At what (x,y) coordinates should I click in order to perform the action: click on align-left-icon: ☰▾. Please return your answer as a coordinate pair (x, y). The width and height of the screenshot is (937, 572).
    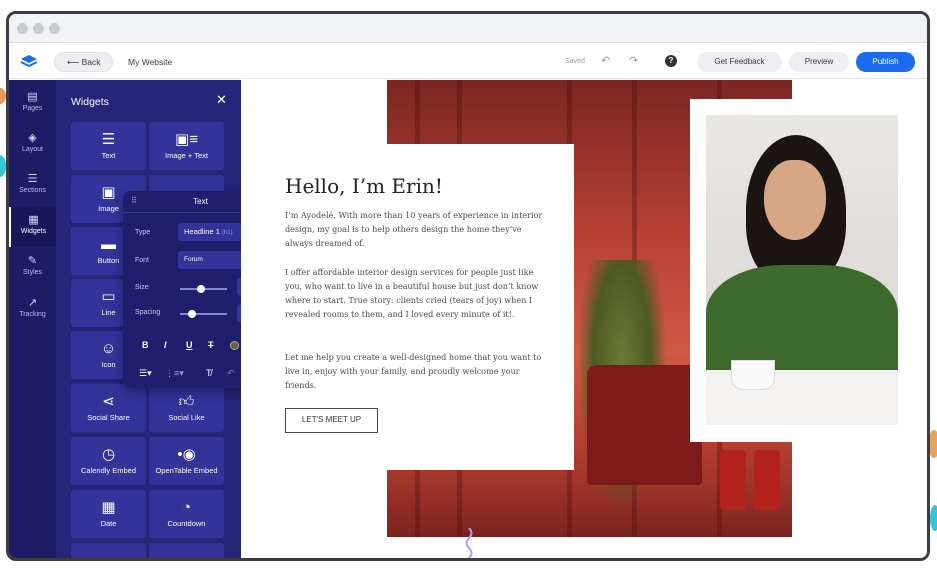
    Looking at the image, I should click on (145, 373).